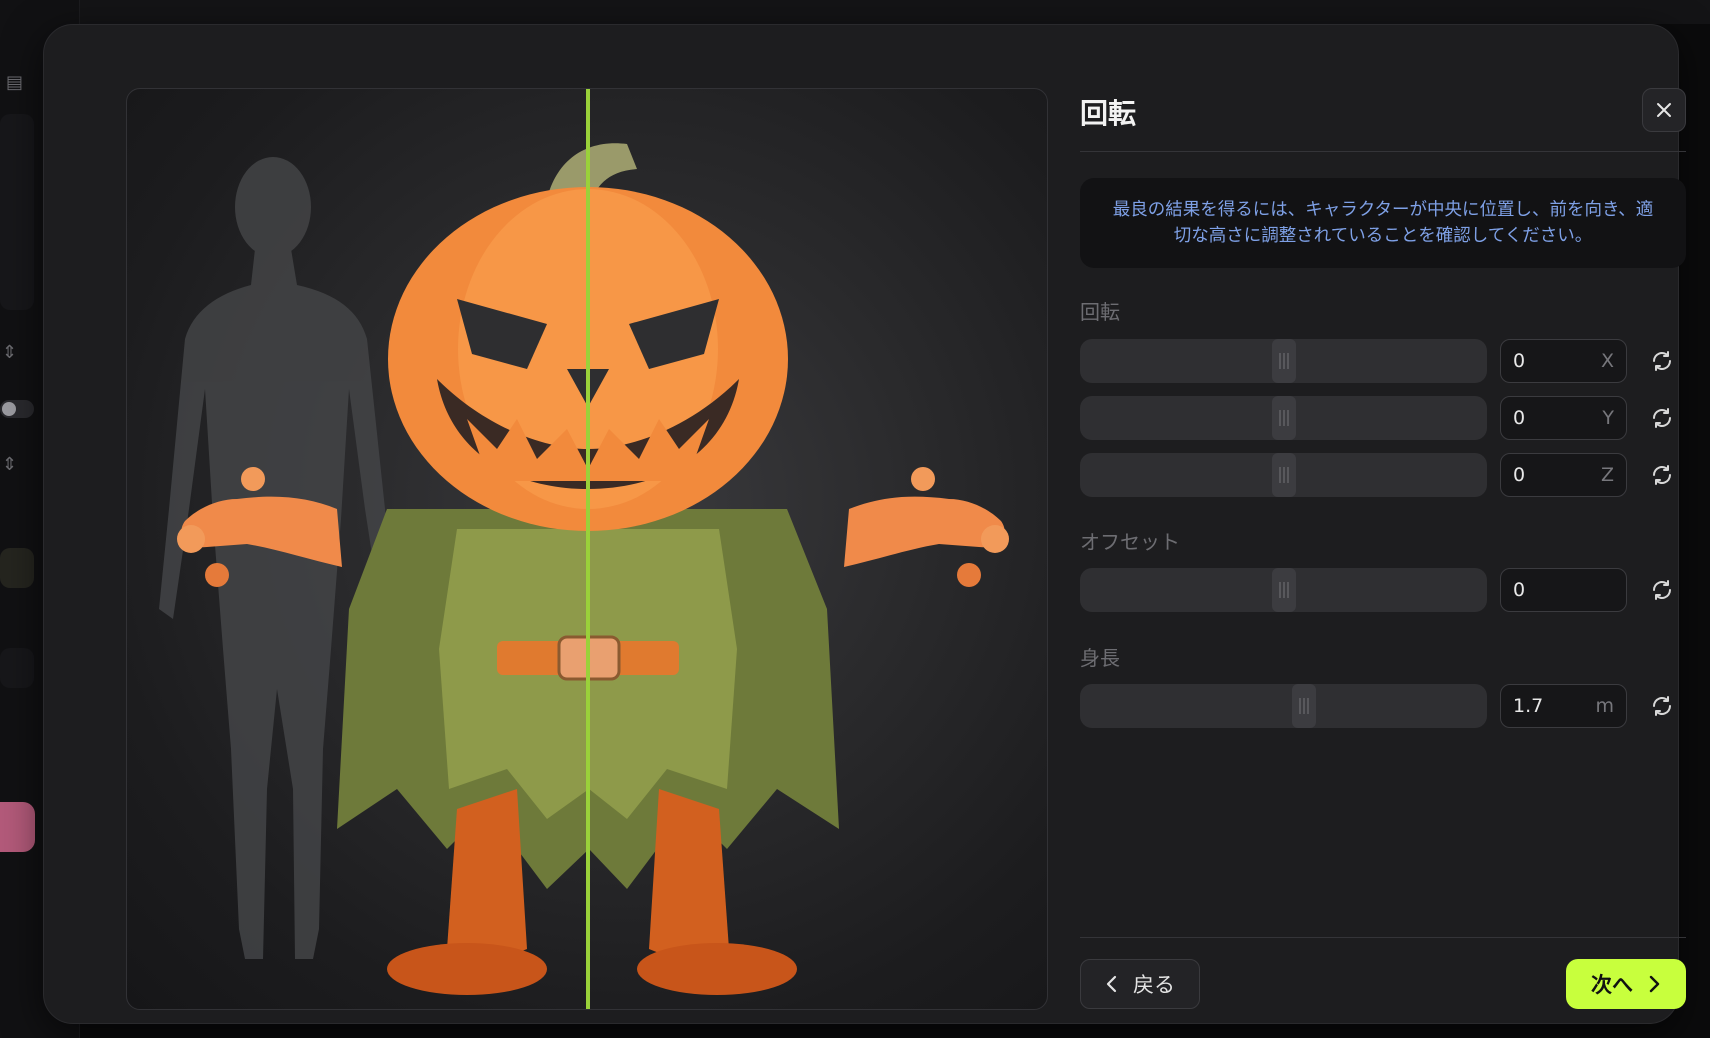 This screenshot has width=1710, height=1038. I want to click on rotation-y-slider-thumb, so click(1283, 418).